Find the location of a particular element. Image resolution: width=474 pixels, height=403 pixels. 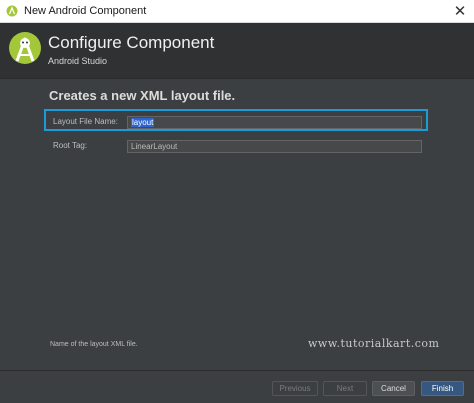

layout-file-name-value: layout is located at coordinates (143, 122).